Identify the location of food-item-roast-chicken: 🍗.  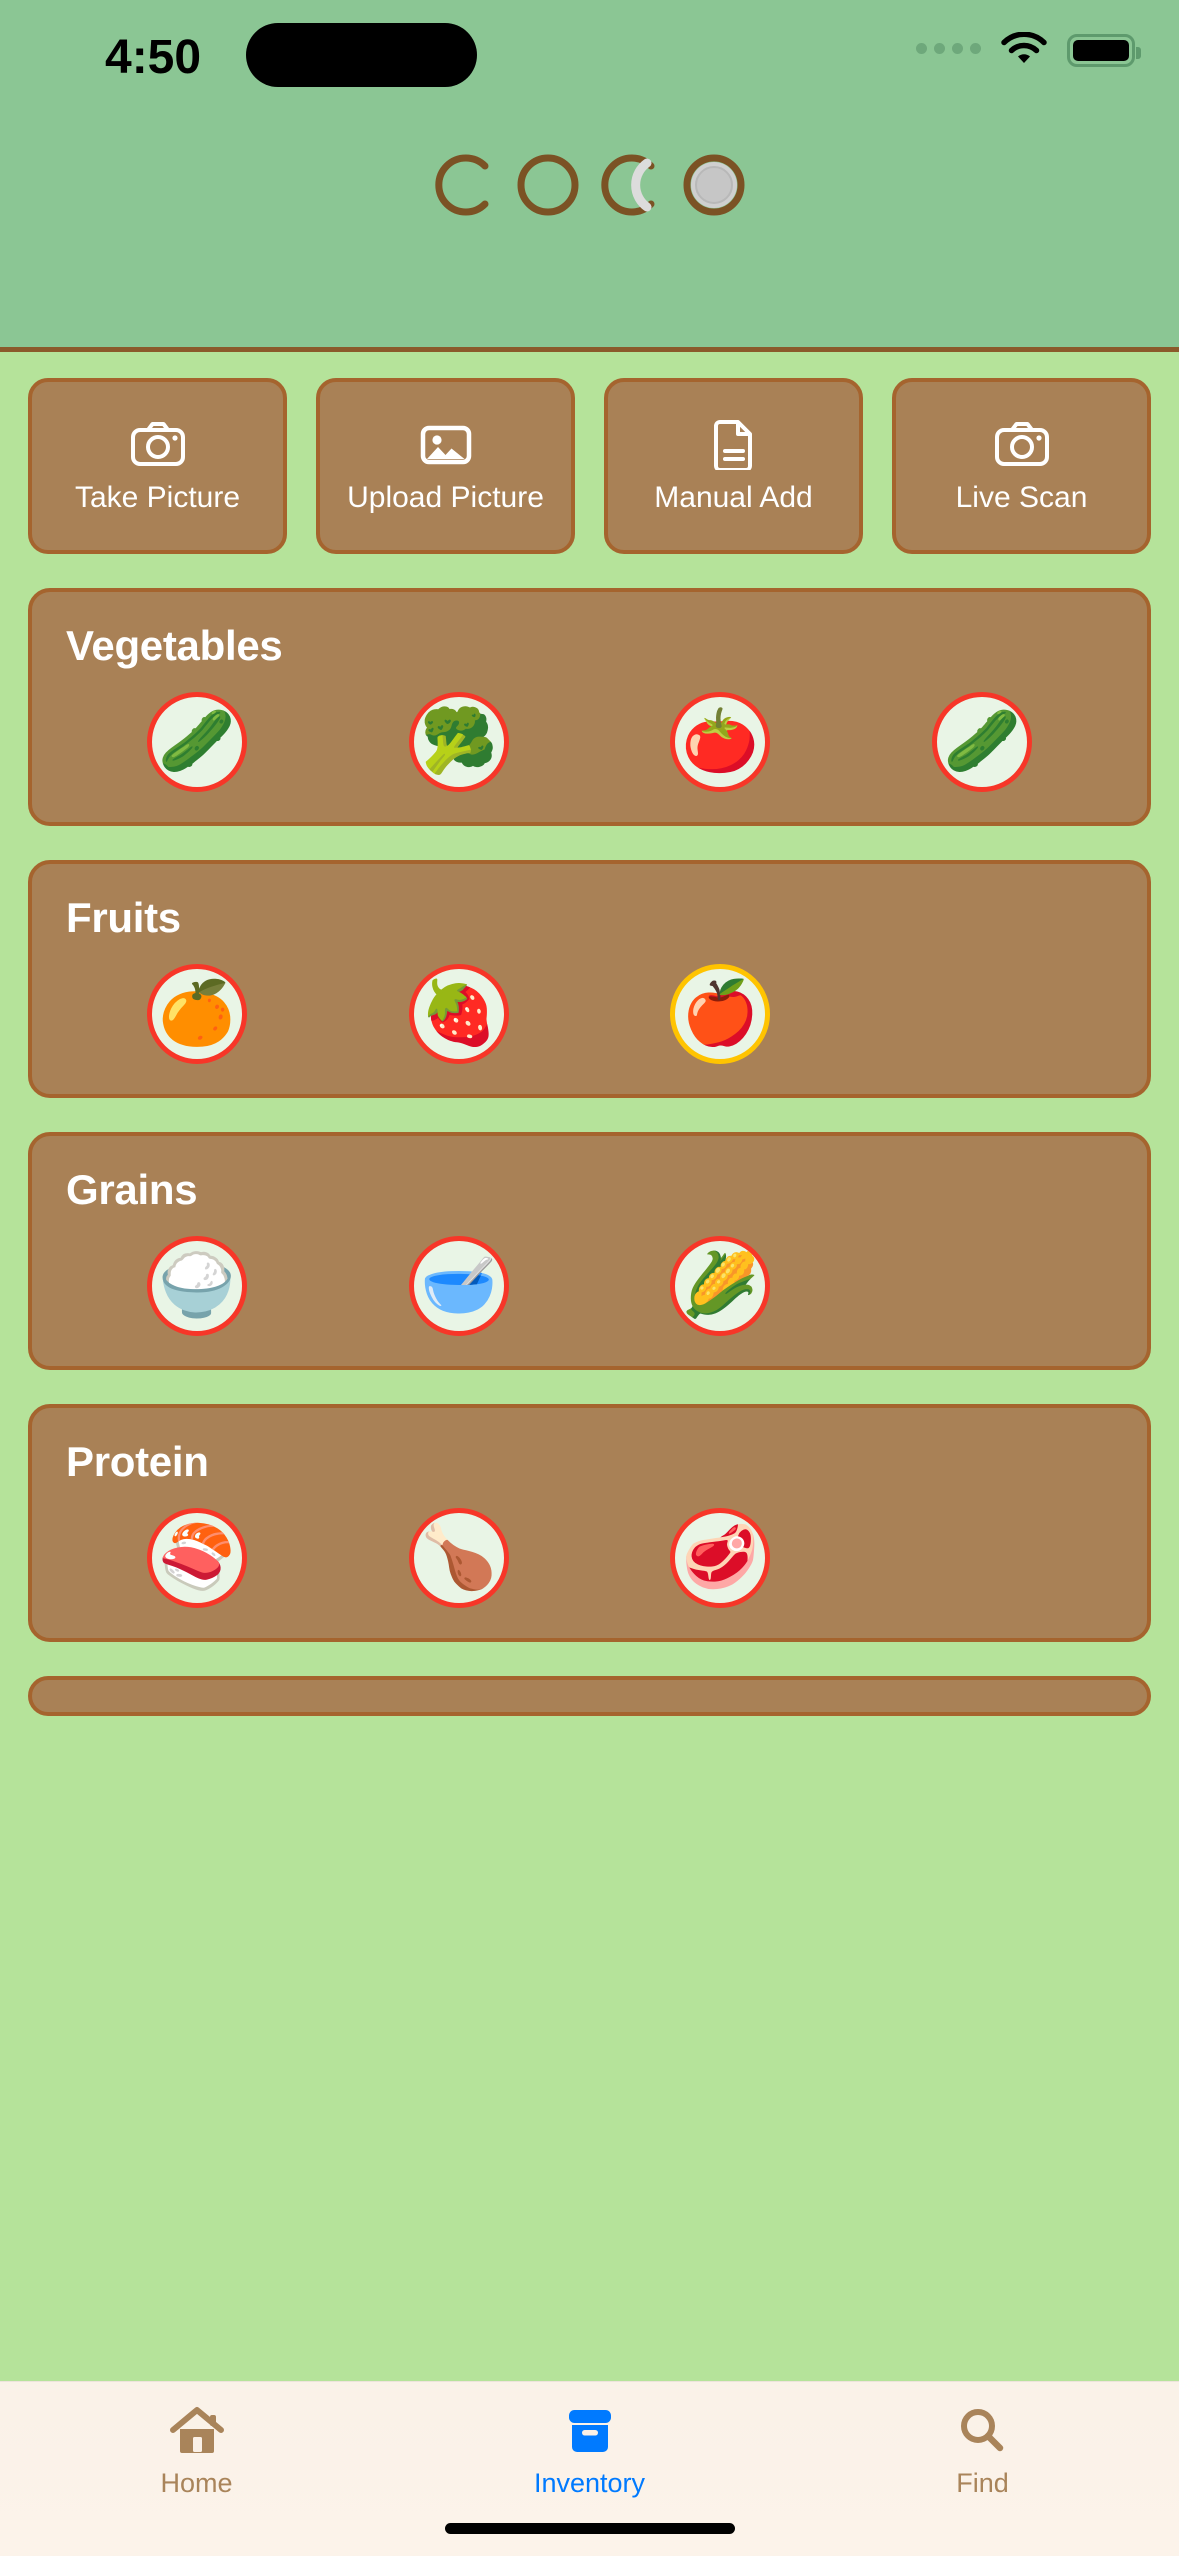
(458, 1558).